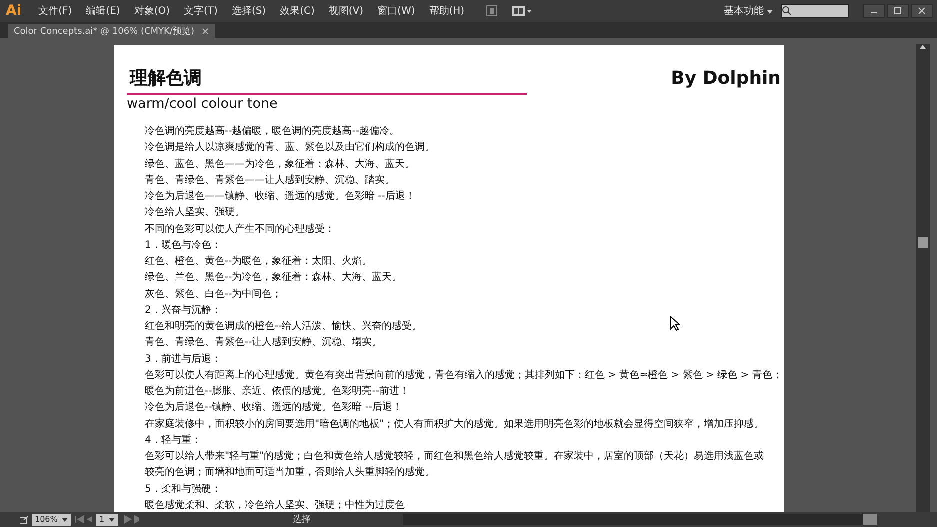  What do you see at coordinates (290, 148) in the screenshot?
I see `text-line: 冷色调是给人以凉爽感觉的青、蓝、紫色以及由它们构成的色调。` at bounding box center [290, 148].